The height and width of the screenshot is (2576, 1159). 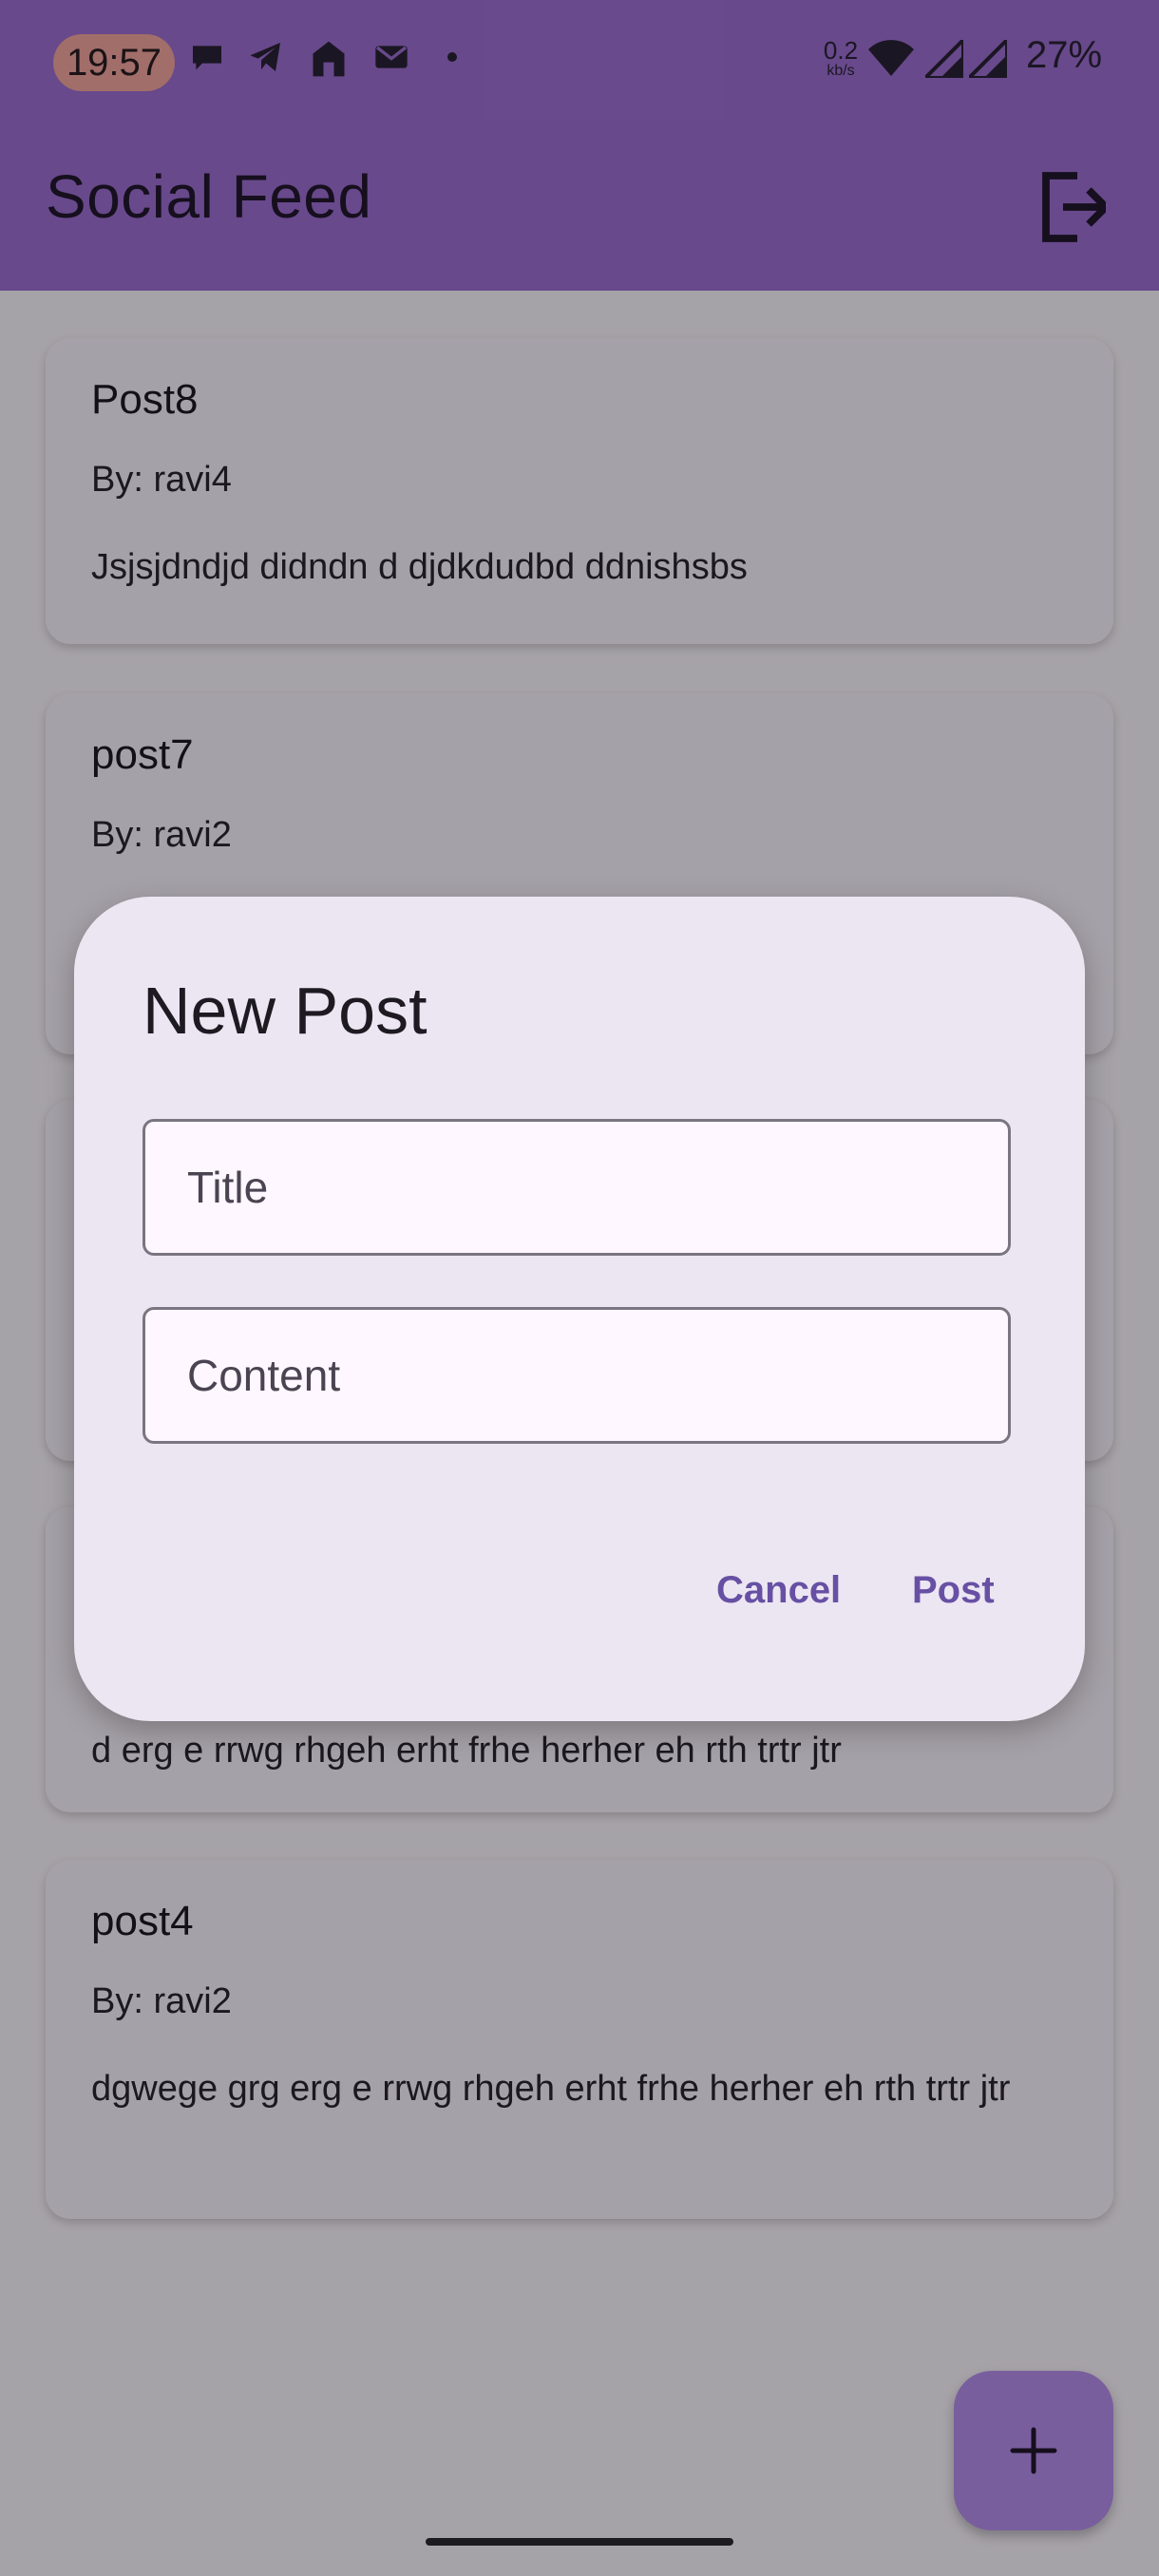 I want to click on title-input, so click(x=576, y=1187).